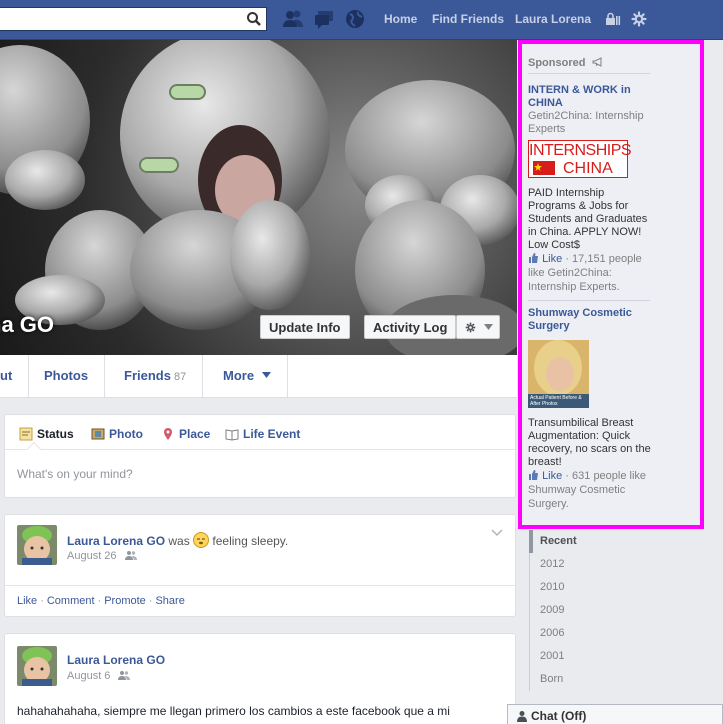 The height and width of the screenshot is (724, 723). What do you see at coordinates (544, 168) in the screenshot?
I see `china-flag-icon` at bounding box center [544, 168].